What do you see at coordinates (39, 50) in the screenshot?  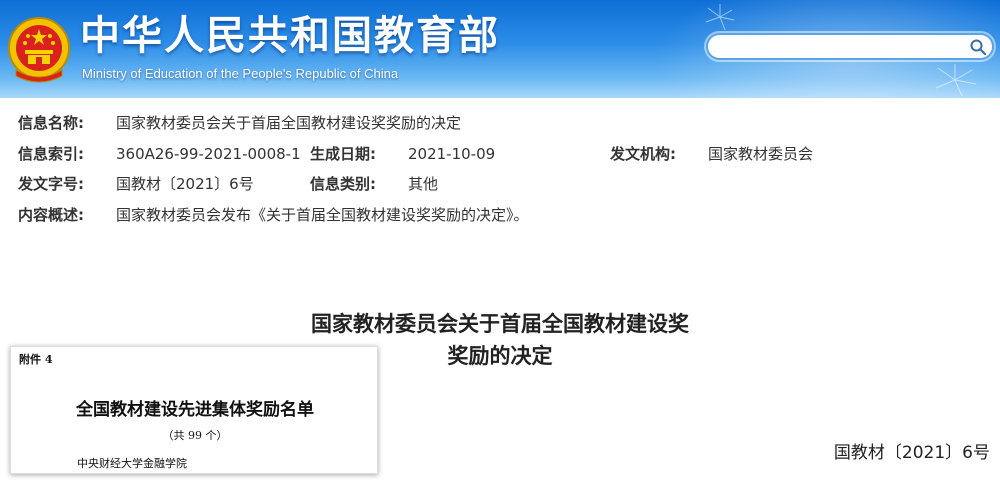 I see `national-emblem-icon` at bounding box center [39, 50].